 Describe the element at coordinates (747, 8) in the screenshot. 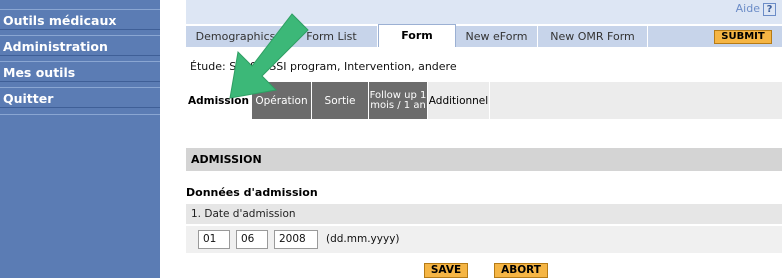

I see `help-label: Aide` at that location.